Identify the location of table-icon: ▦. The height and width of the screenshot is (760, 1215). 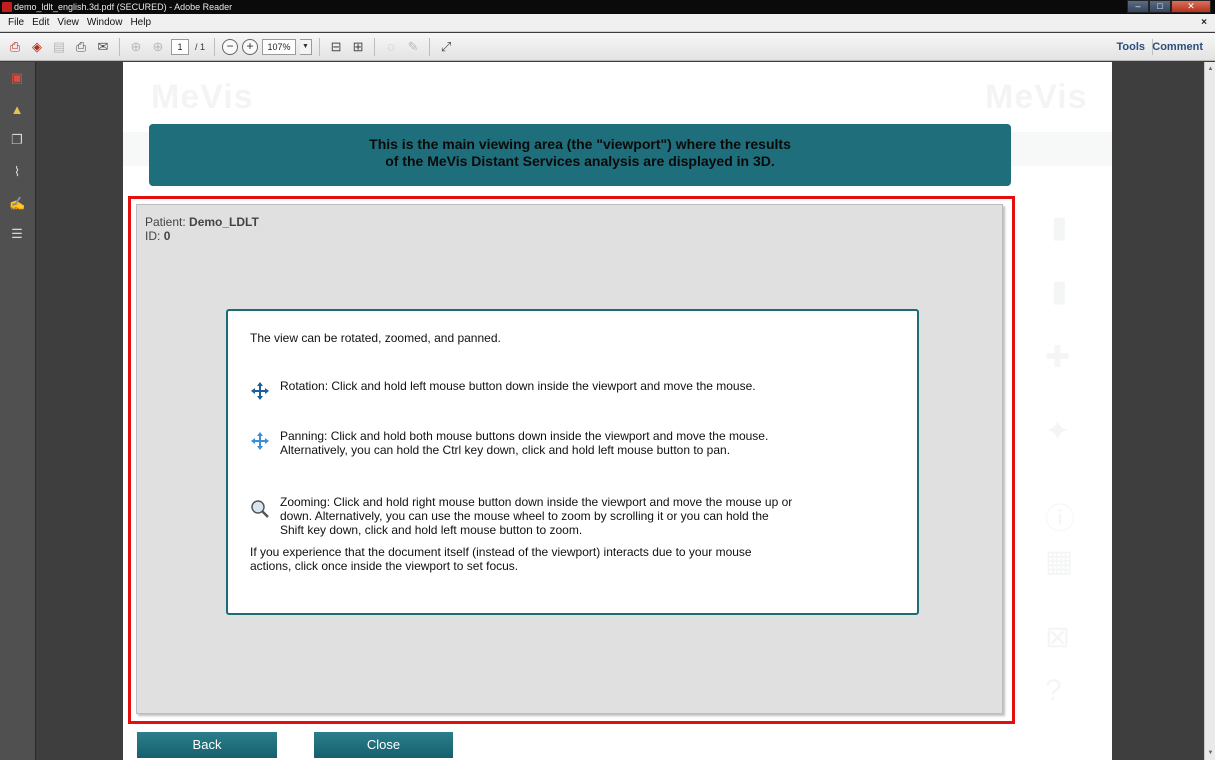
(1059, 561).